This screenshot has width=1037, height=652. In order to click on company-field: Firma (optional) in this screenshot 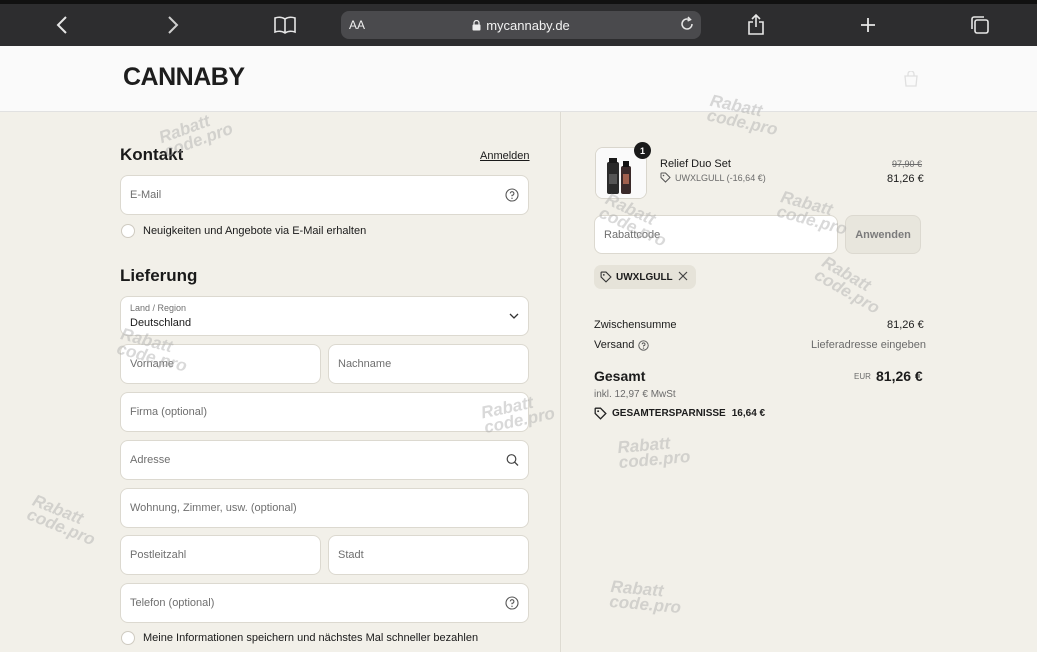, I will do `click(324, 412)`.